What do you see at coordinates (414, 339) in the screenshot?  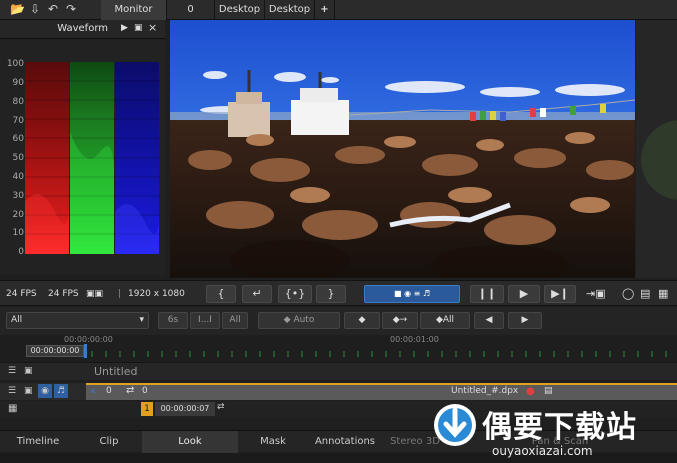 I see `time-mark: 00:00:01:00` at bounding box center [414, 339].